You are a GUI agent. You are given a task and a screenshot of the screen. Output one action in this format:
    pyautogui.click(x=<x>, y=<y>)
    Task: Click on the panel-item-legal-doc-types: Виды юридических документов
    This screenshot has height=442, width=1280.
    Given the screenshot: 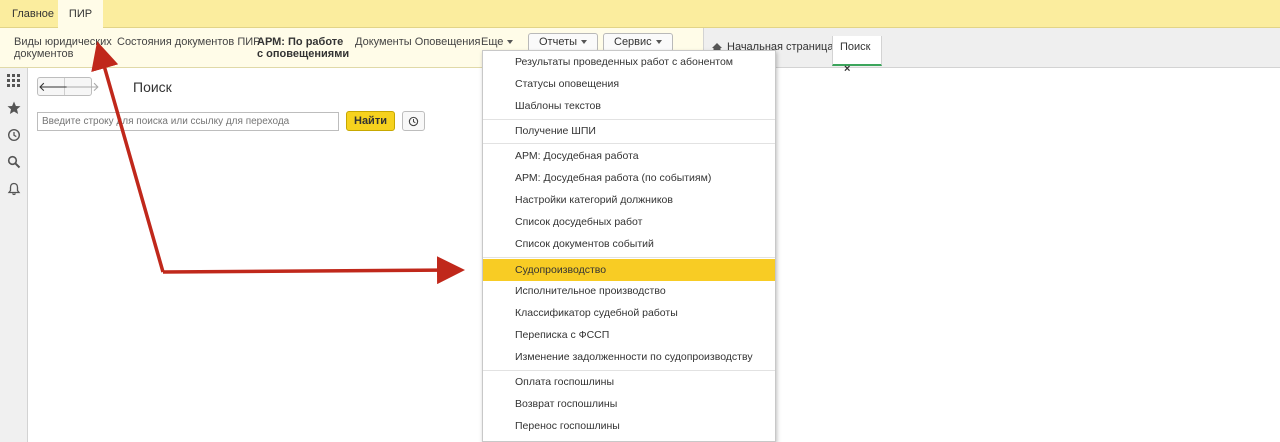 What is the action you would take?
    pyautogui.click(x=63, y=48)
    